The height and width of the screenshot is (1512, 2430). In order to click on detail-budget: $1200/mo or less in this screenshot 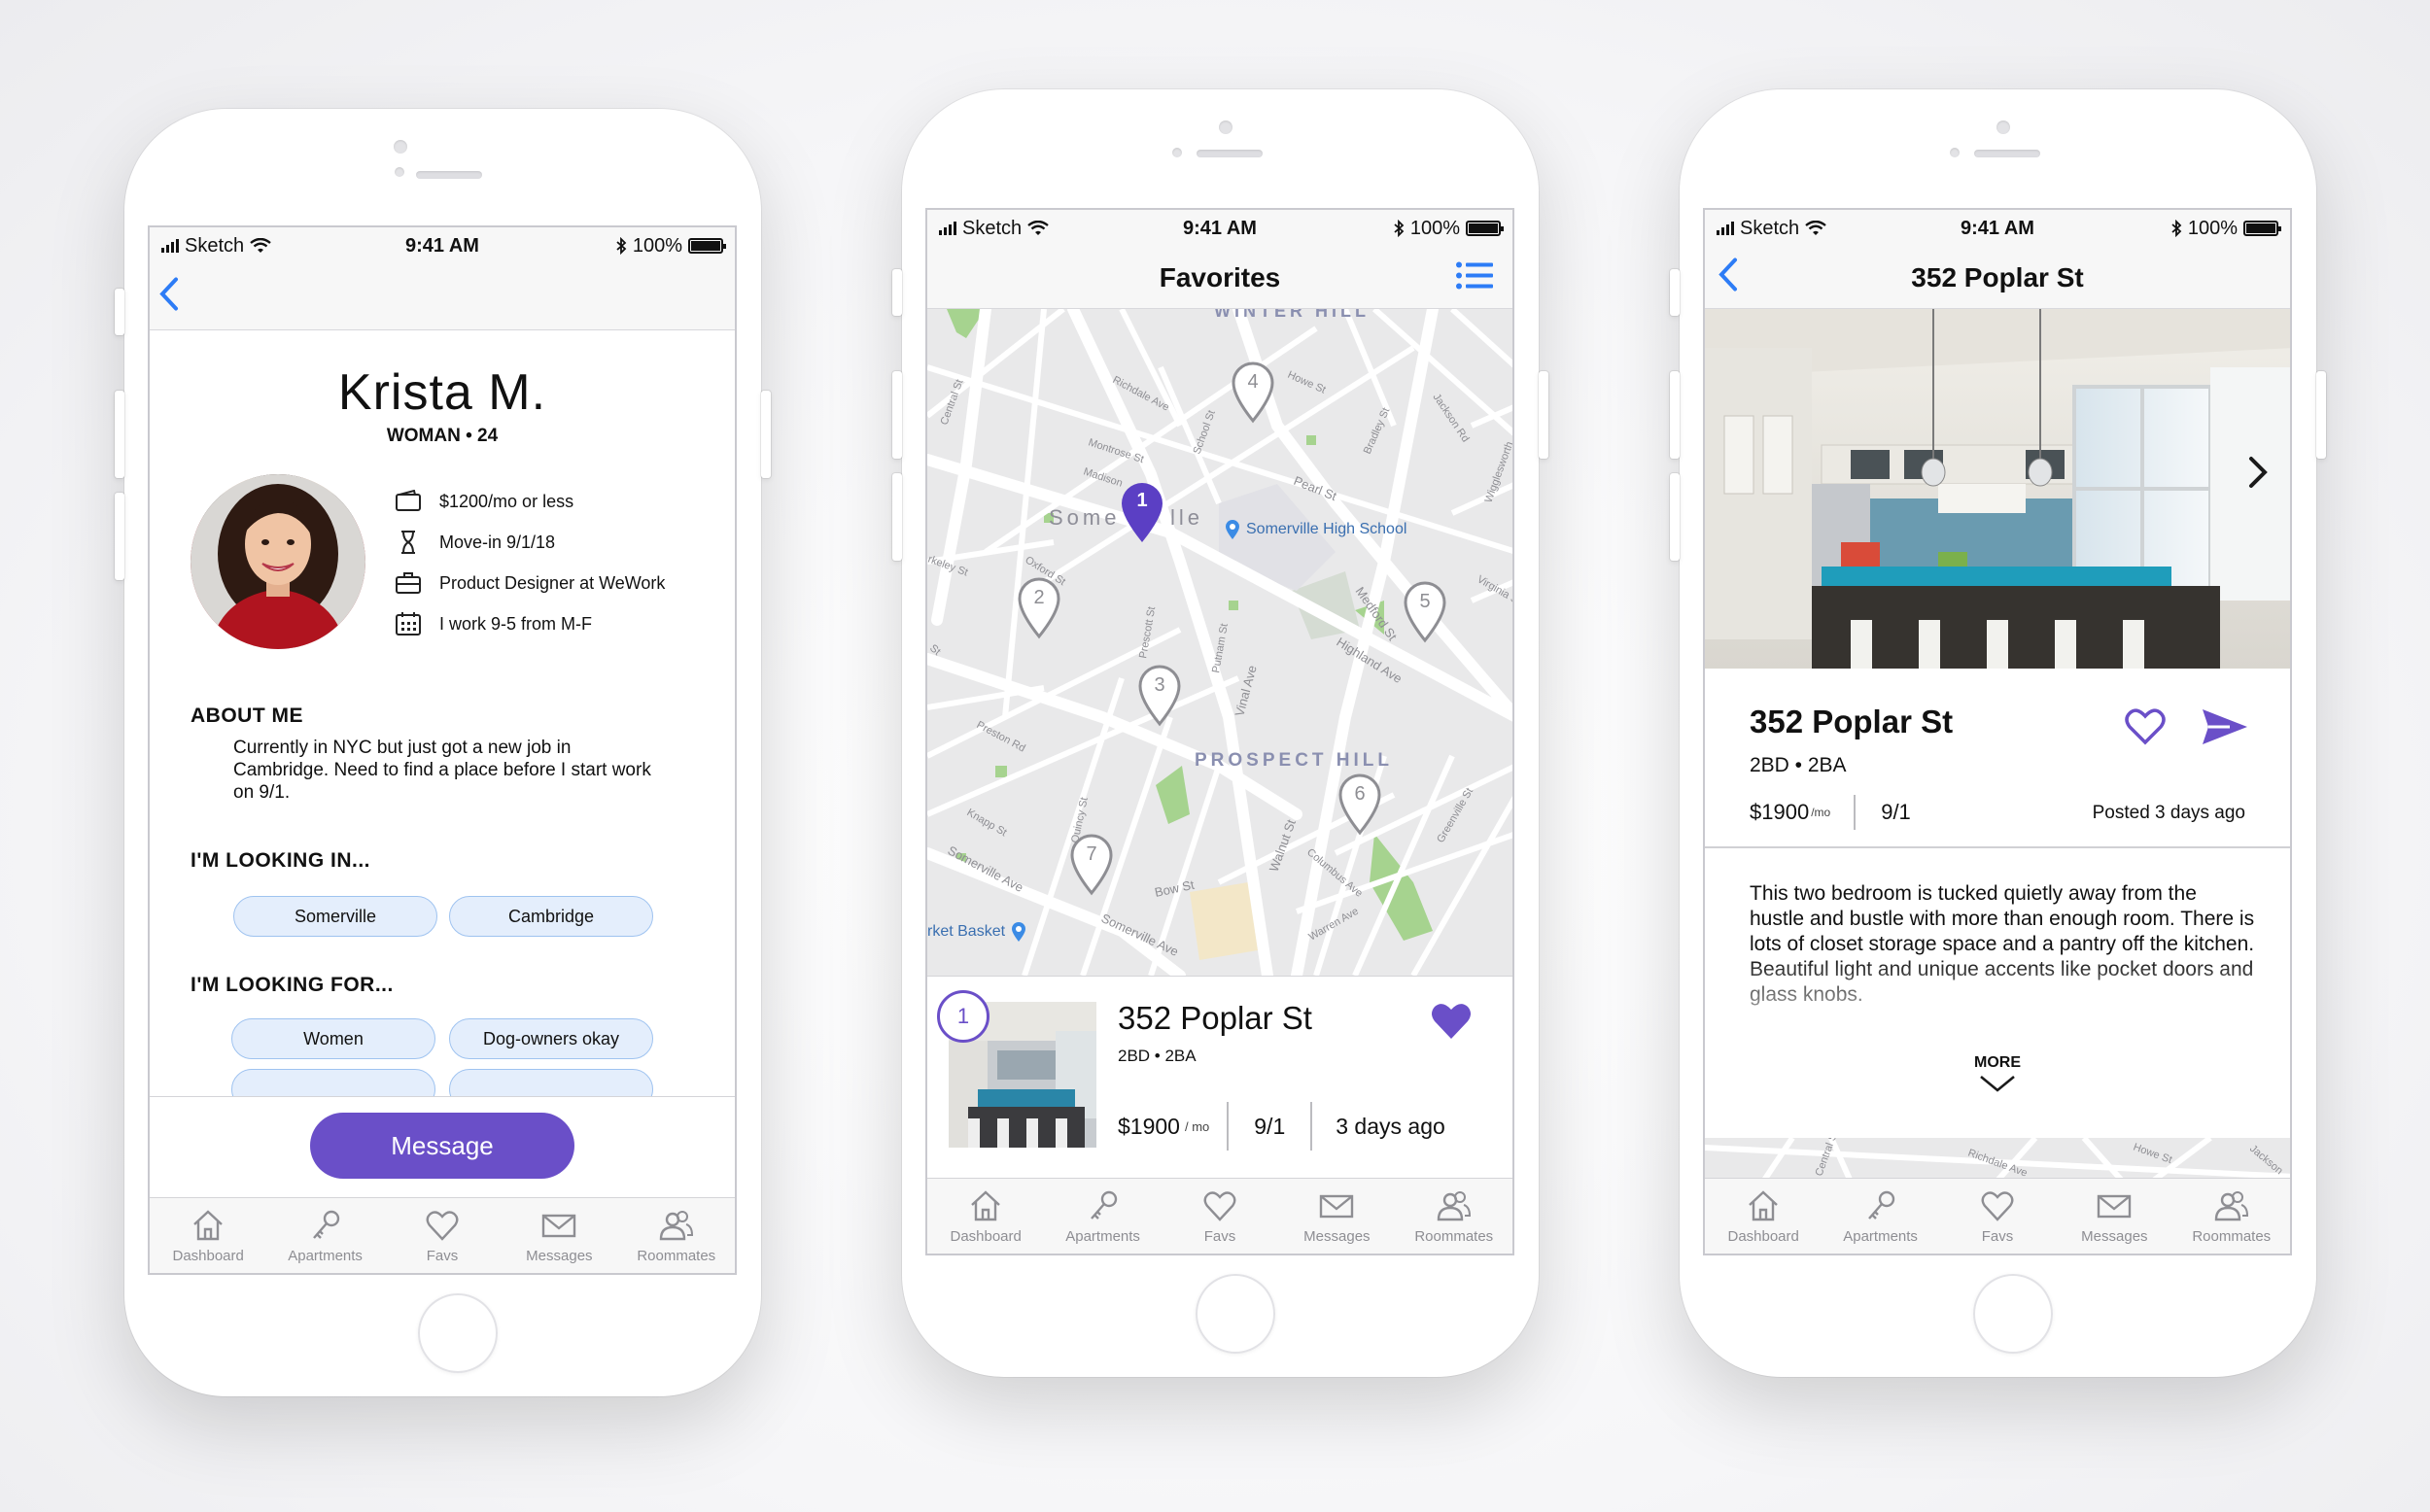, I will do `click(560, 501)`.